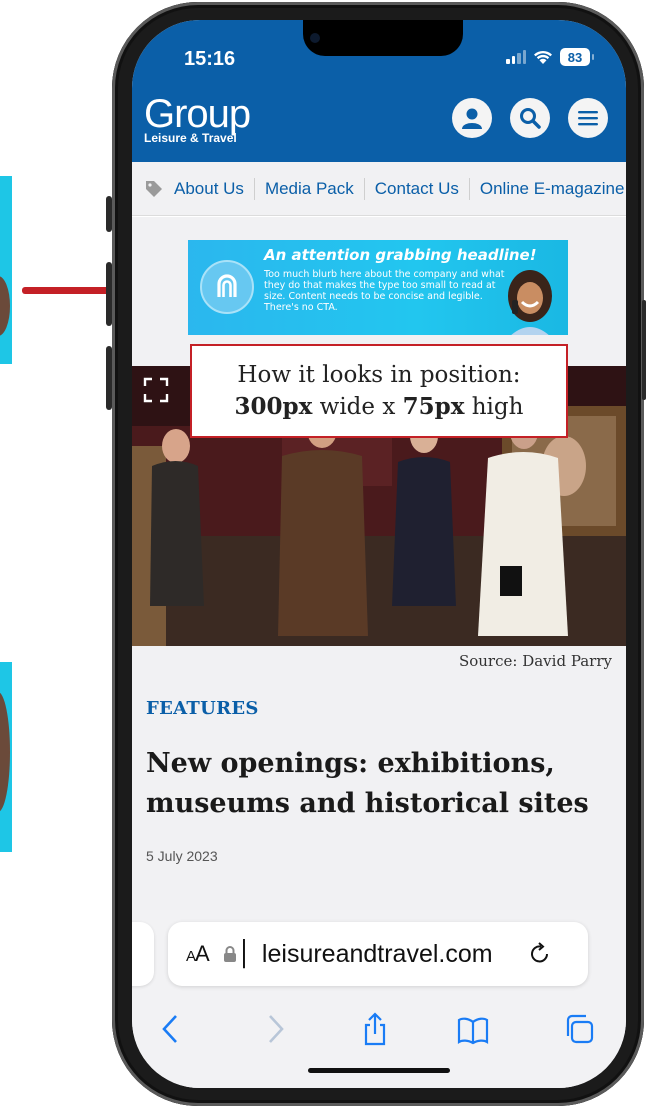 The width and height of the screenshot is (652, 1108). What do you see at coordinates (156, 390) in the screenshot?
I see `fullscreen-expand-icon` at bounding box center [156, 390].